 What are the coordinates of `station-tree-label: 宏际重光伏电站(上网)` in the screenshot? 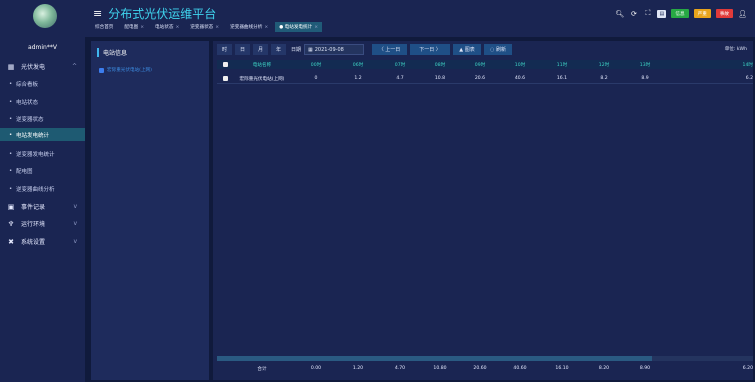 It's located at (129, 70).